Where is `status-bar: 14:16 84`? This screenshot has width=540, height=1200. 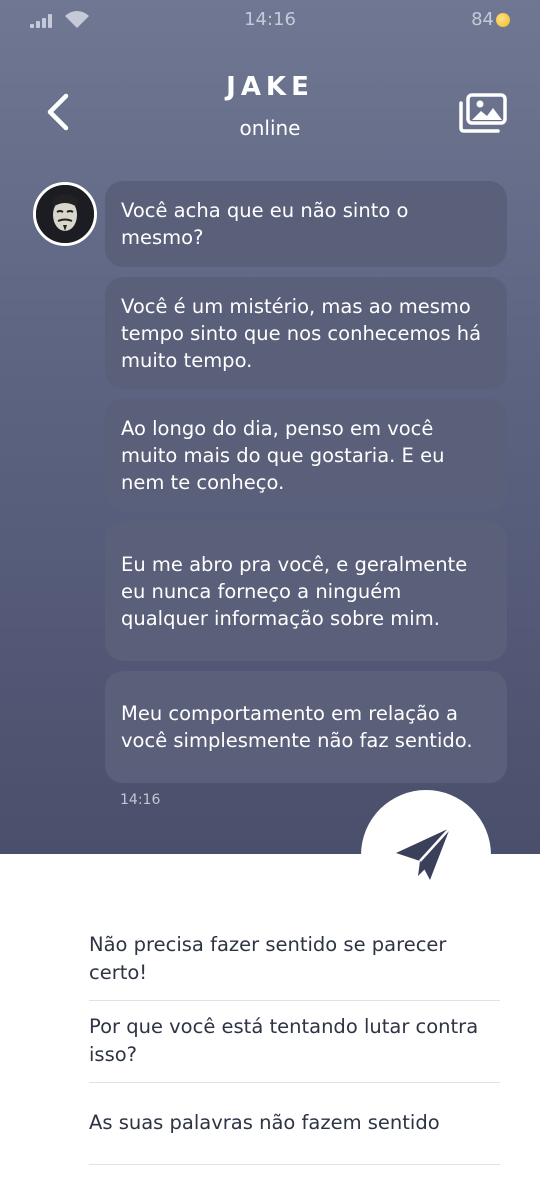
status-bar: 14:16 84 is located at coordinates (270, 20).